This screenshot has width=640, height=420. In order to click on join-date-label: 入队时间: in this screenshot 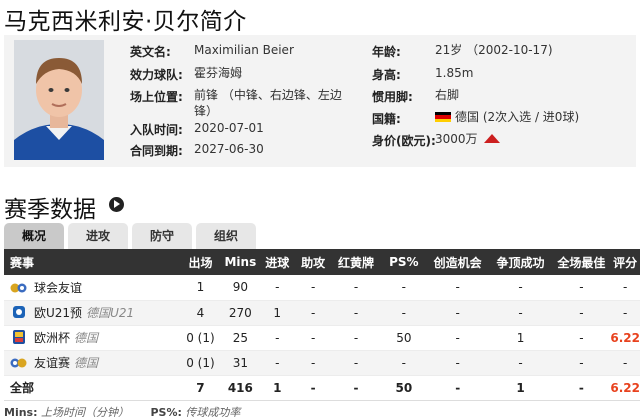, I will do `click(156, 130)`.